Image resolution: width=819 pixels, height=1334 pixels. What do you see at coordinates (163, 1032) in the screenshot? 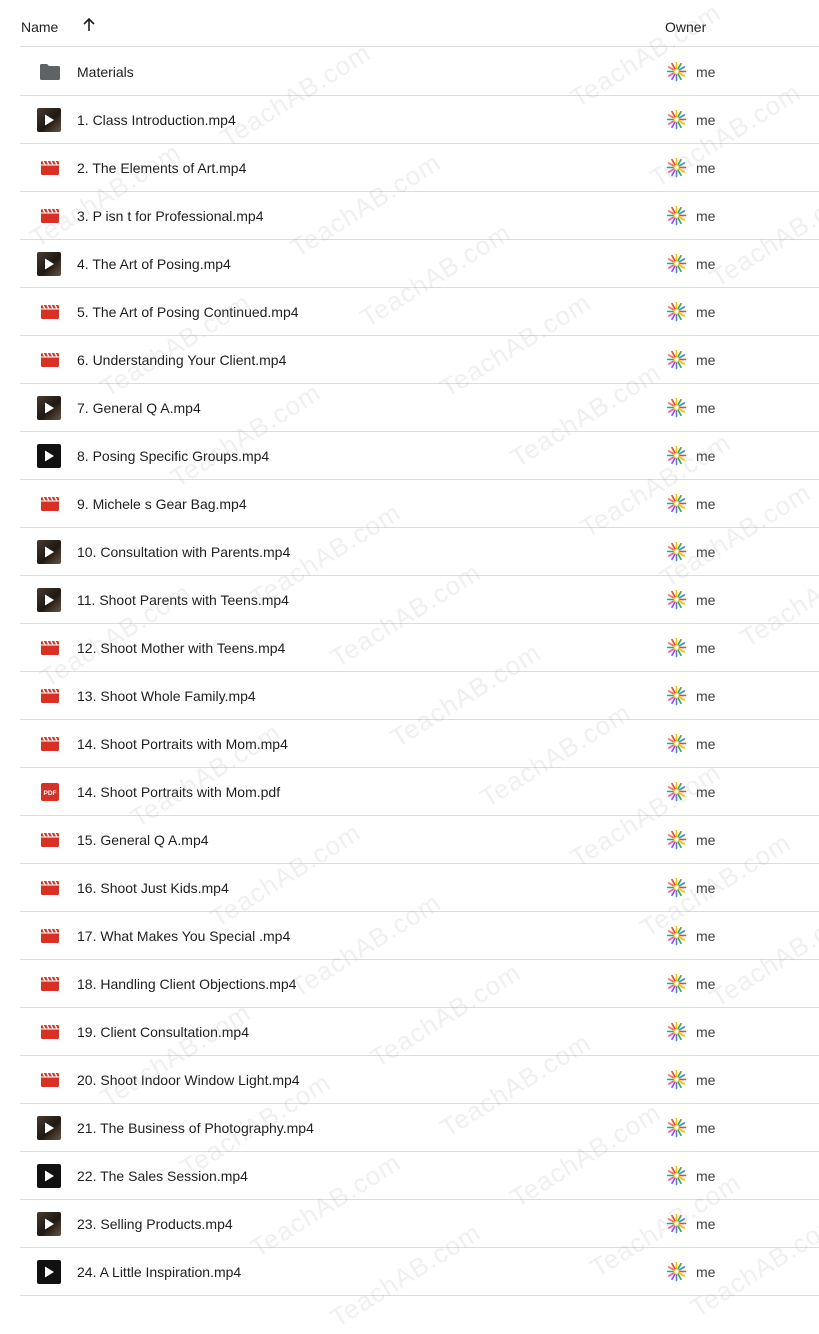
I see `file-name: 19. Client Consultation.mp4` at bounding box center [163, 1032].